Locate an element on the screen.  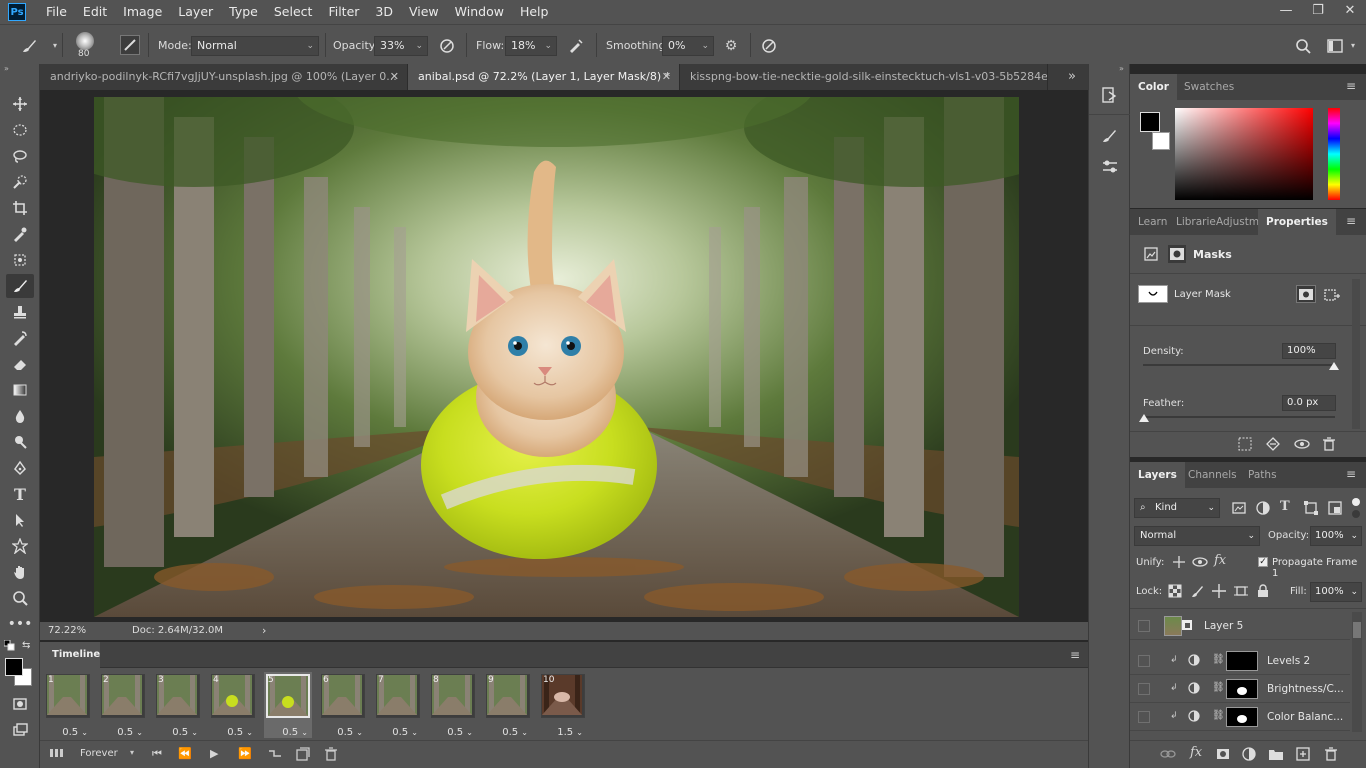
play-icon: ▶ is located at coordinates (214, 753).